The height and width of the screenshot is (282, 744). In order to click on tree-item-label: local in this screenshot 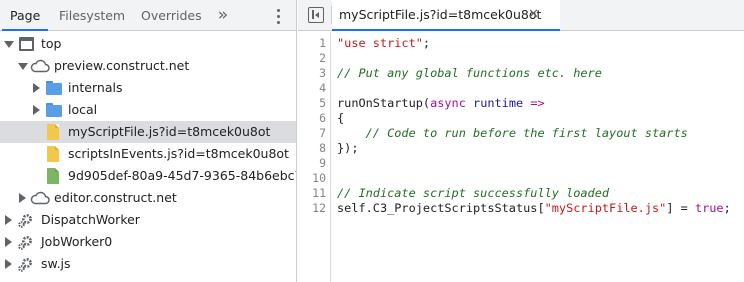, I will do `click(83, 109)`.